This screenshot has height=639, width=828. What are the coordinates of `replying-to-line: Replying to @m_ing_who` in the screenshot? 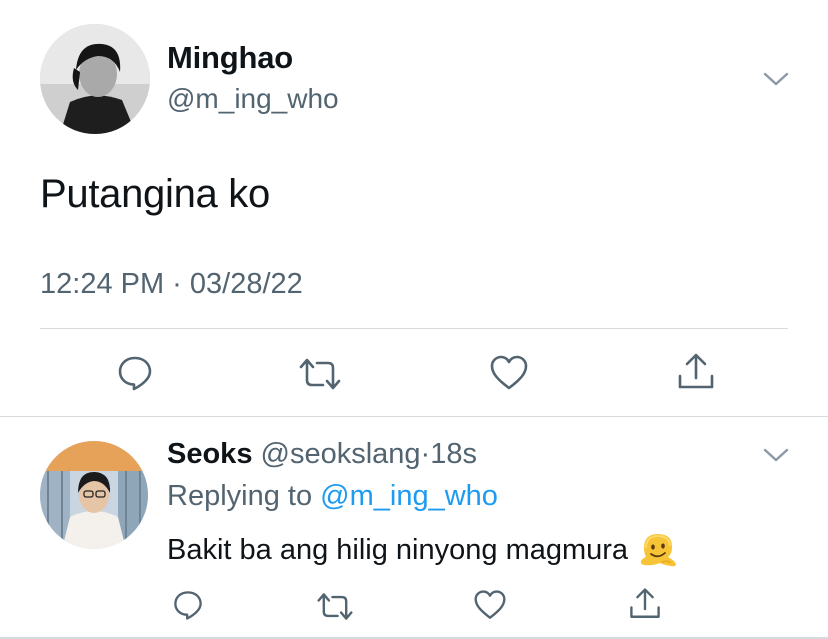 It's located at (332, 496).